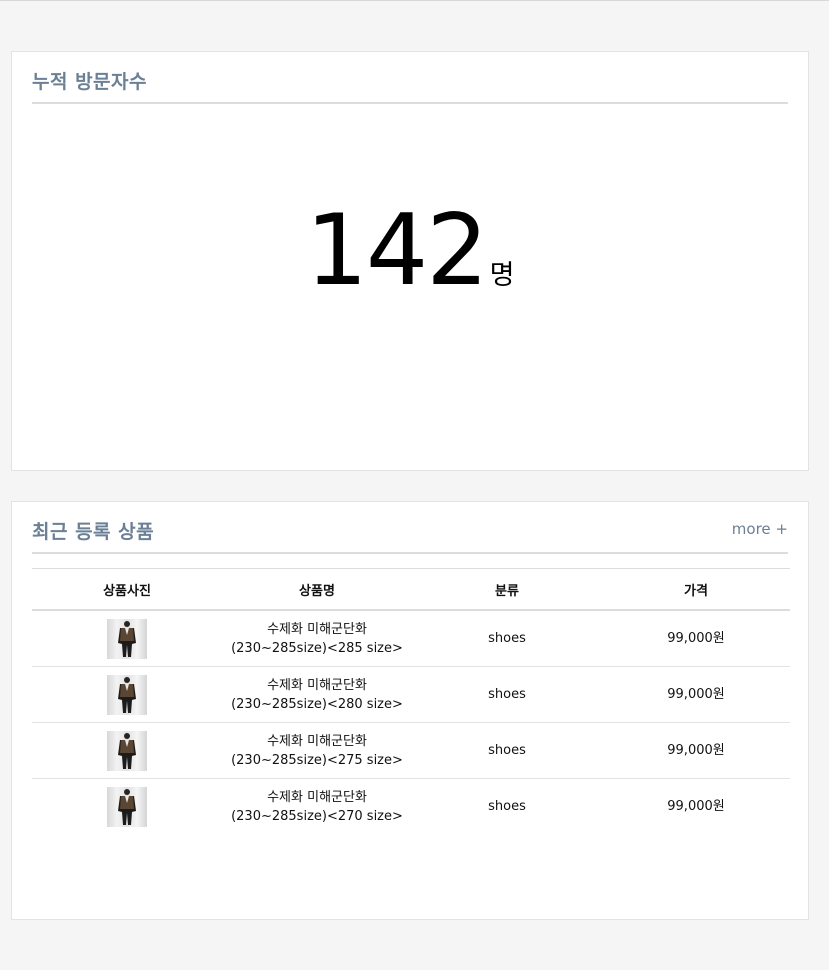 The width and height of the screenshot is (829, 970). I want to click on column-header-price: 가격, so click(696, 589).